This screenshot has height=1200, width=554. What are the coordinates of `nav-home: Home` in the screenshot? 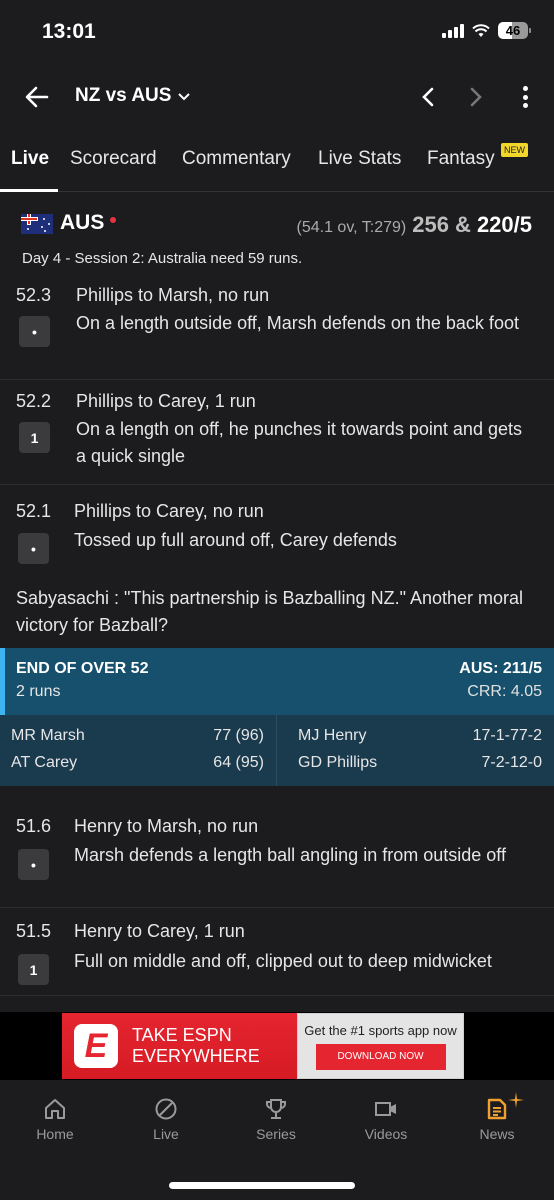 It's located at (55, 1119).